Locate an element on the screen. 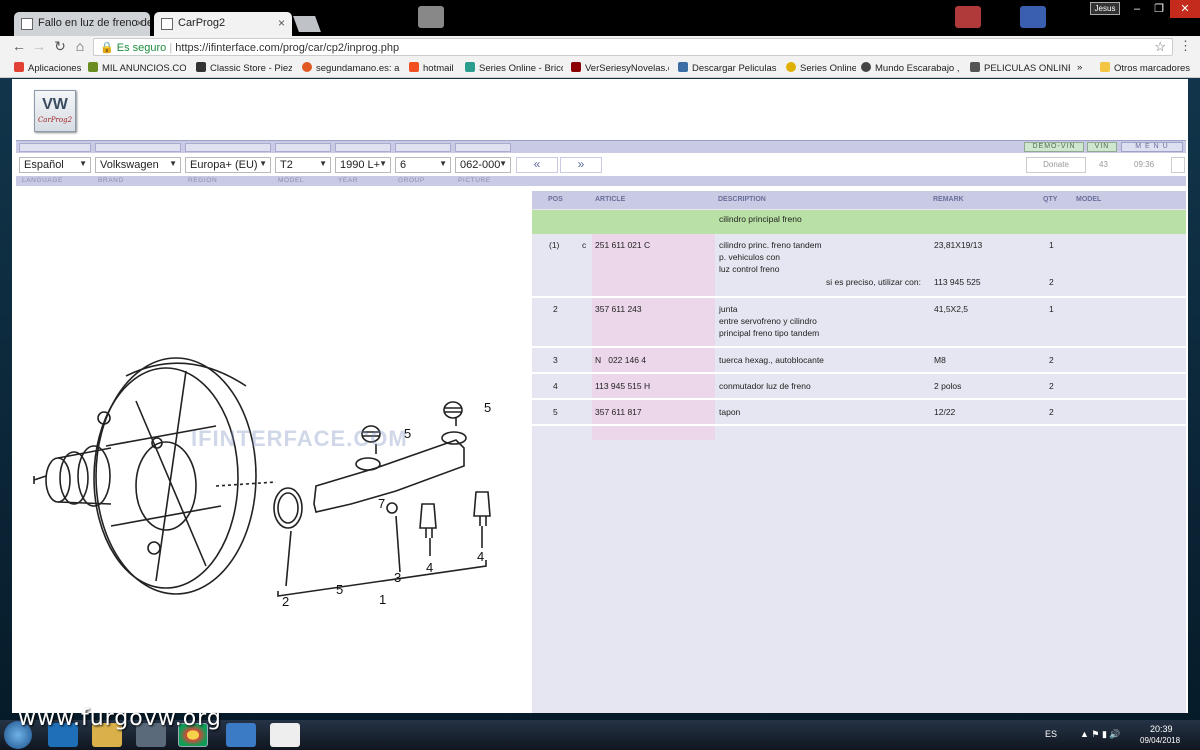 This screenshot has width=1200, height=750. profile-badge: Jesus is located at coordinates (1105, 8).